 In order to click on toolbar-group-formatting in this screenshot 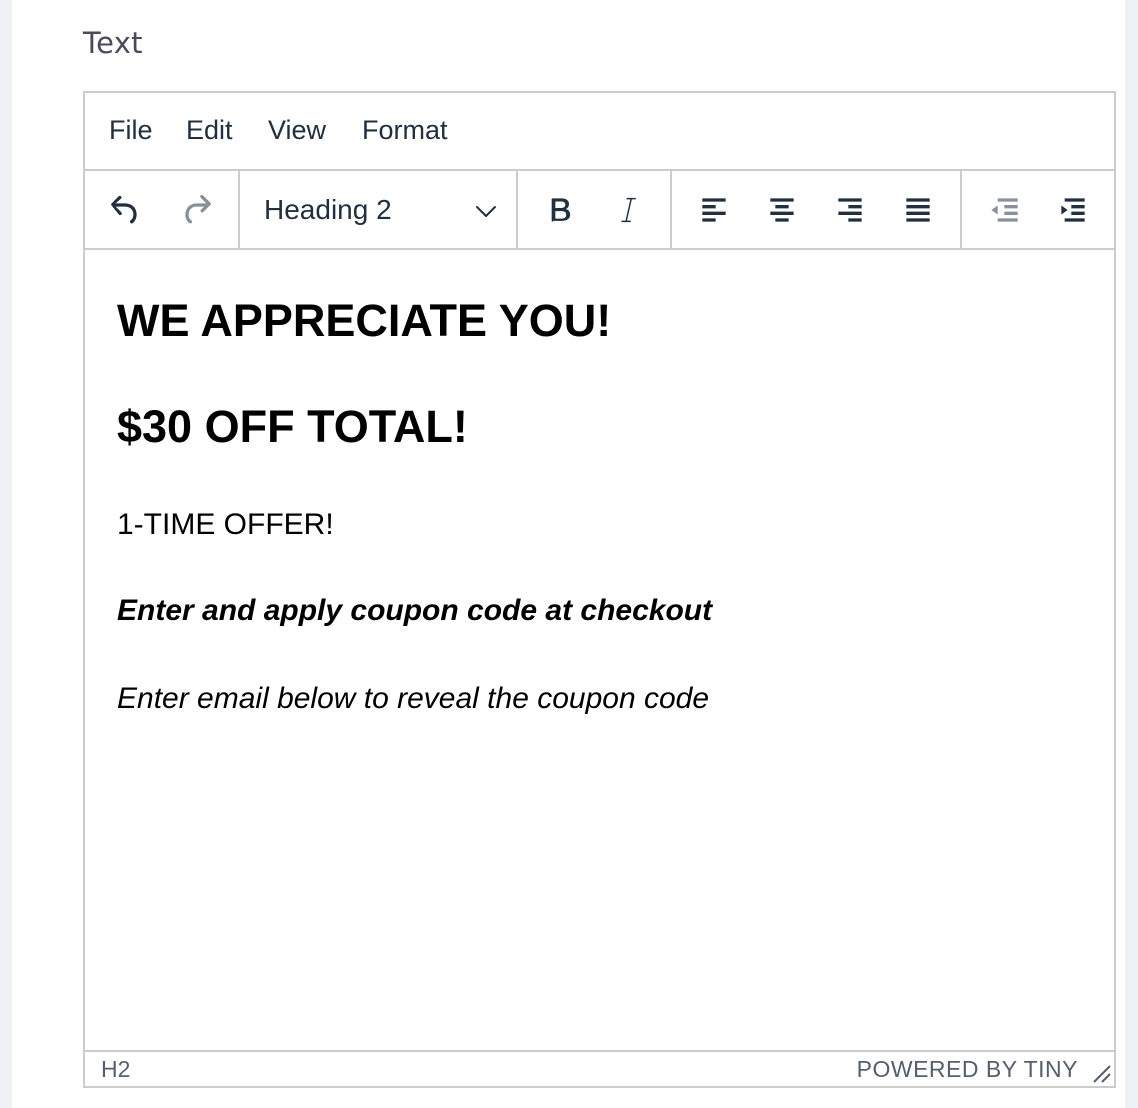, I will do `click(595, 209)`.